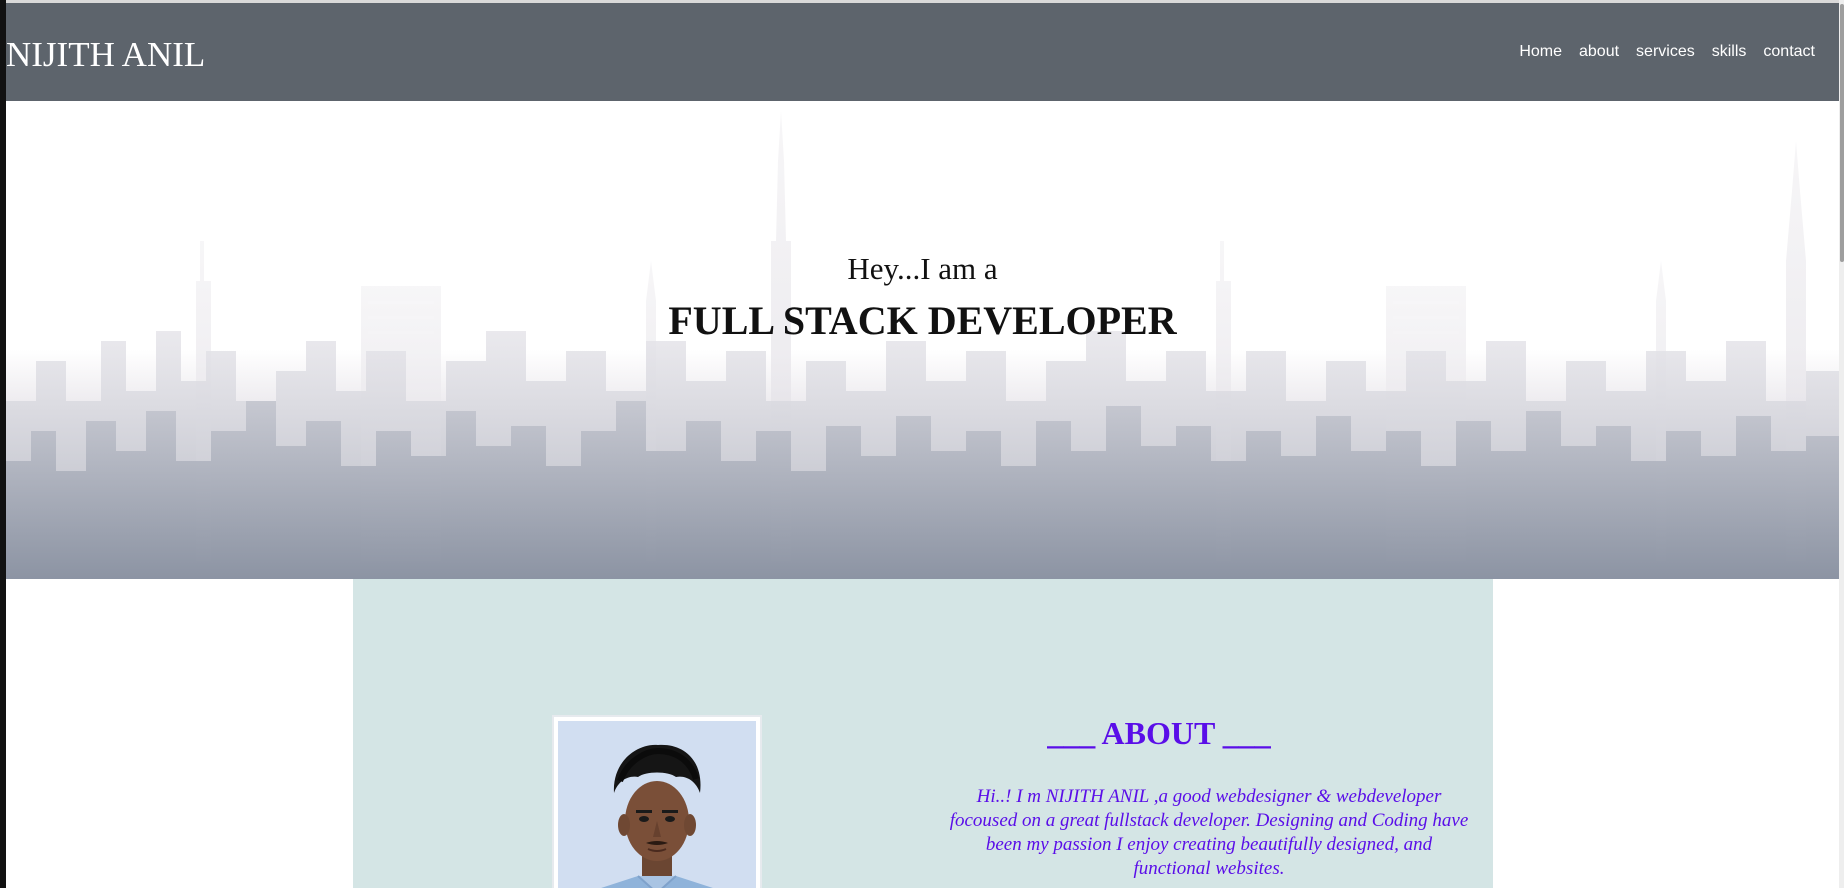 This screenshot has width=1844, height=888. Describe the element at coordinates (1540, 52) in the screenshot. I see `nav-home: Home` at that location.